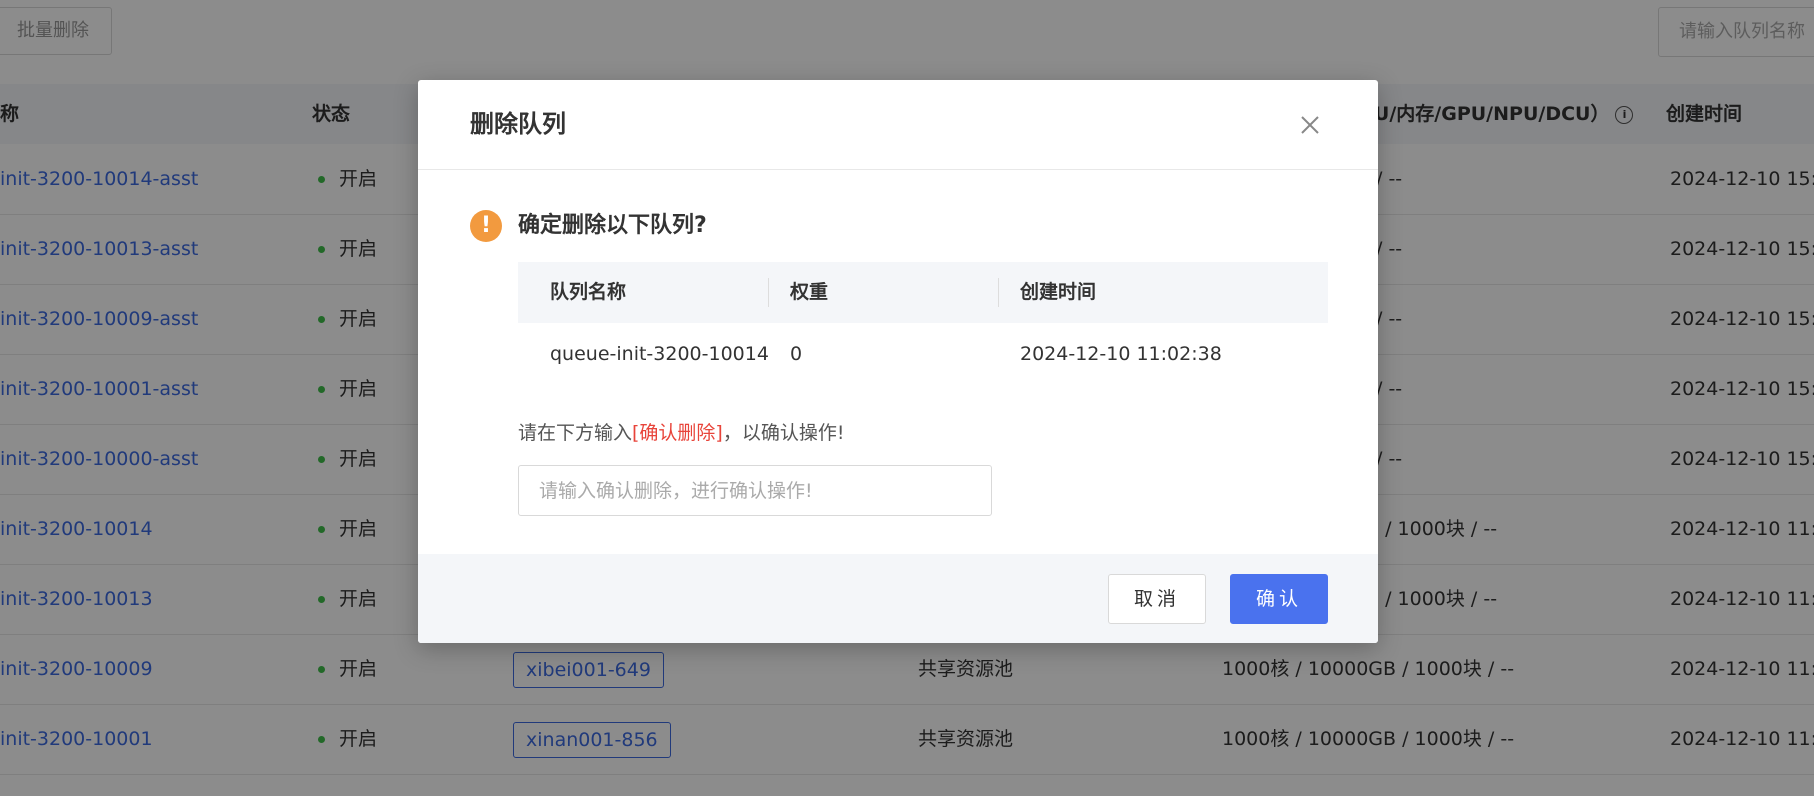 The height and width of the screenshot is (796, 1814). What do you see at coordinates (809, 292) in the screenshot?
I see `summary-header-weight: 权重` at bounding box center [809, 292].